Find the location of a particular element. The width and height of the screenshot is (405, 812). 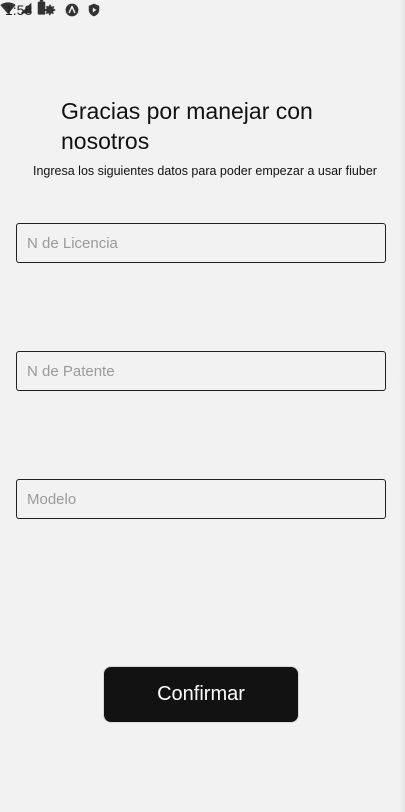

patente-input is located at coordinates (201, 371).